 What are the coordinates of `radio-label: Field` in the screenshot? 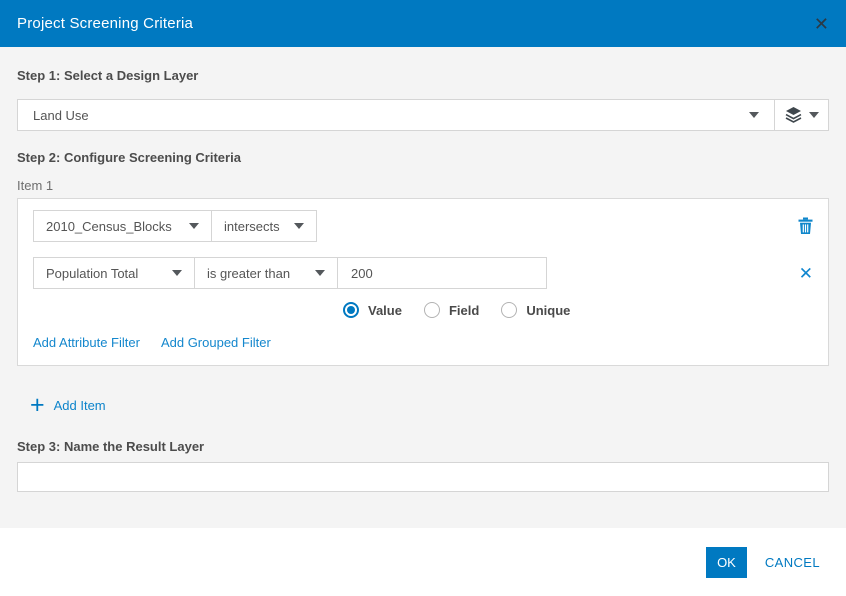 It's located at (464, 310).